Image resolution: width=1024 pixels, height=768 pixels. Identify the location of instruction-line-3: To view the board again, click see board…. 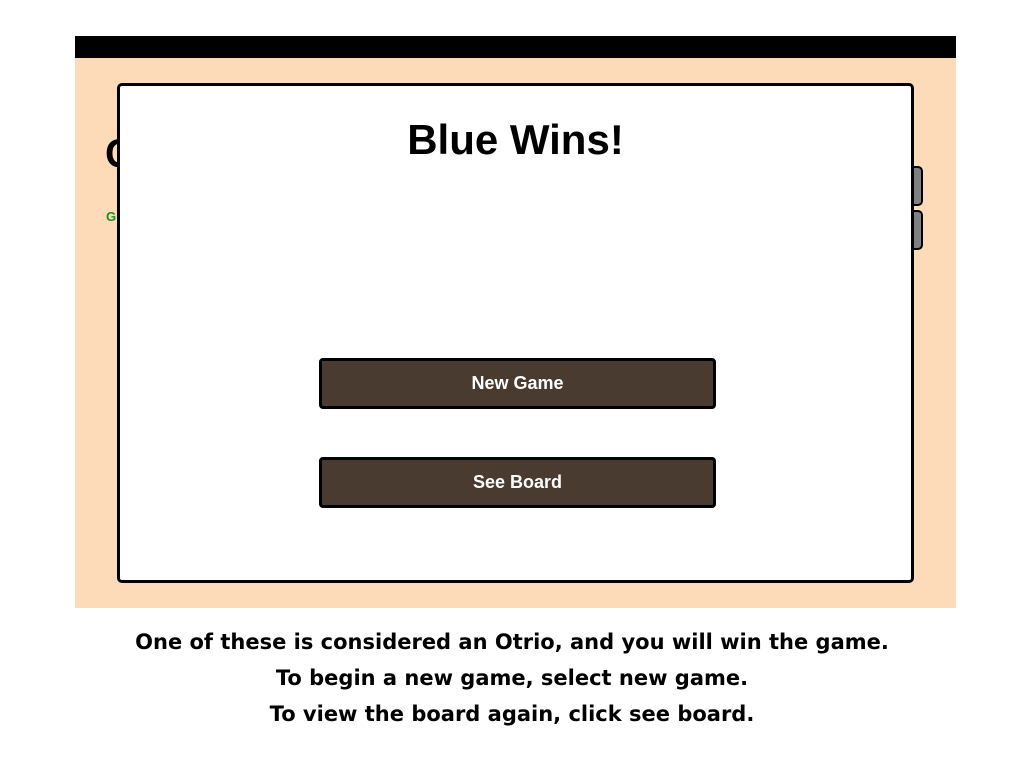
(512, 714).